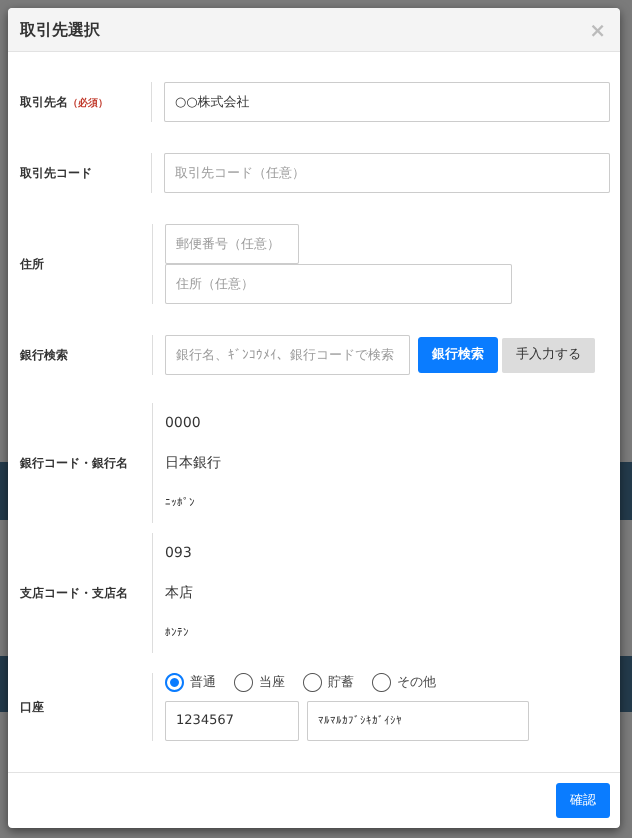 This screenshot has height=838, width=632. Describe the element at coordinates (179, 593) in the screenshot. I see `name-text: 本店` at that location.